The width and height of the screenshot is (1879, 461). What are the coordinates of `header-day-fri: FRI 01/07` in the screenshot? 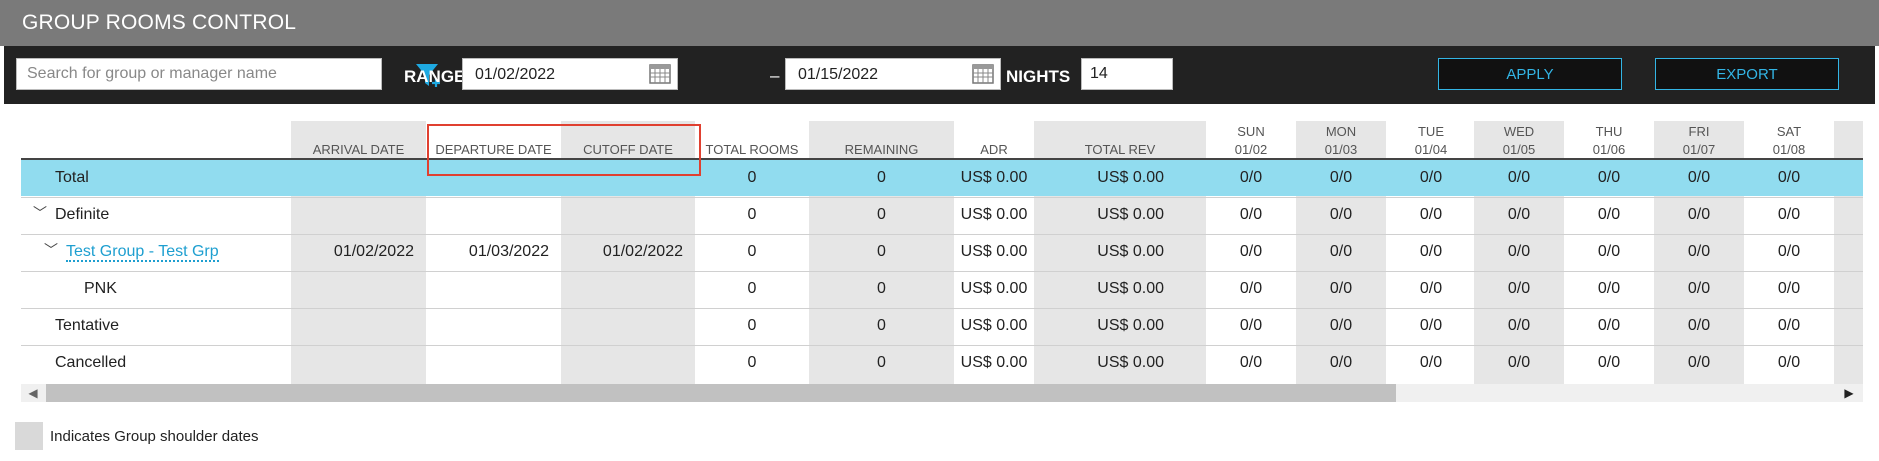 It's located at (1699, 141).